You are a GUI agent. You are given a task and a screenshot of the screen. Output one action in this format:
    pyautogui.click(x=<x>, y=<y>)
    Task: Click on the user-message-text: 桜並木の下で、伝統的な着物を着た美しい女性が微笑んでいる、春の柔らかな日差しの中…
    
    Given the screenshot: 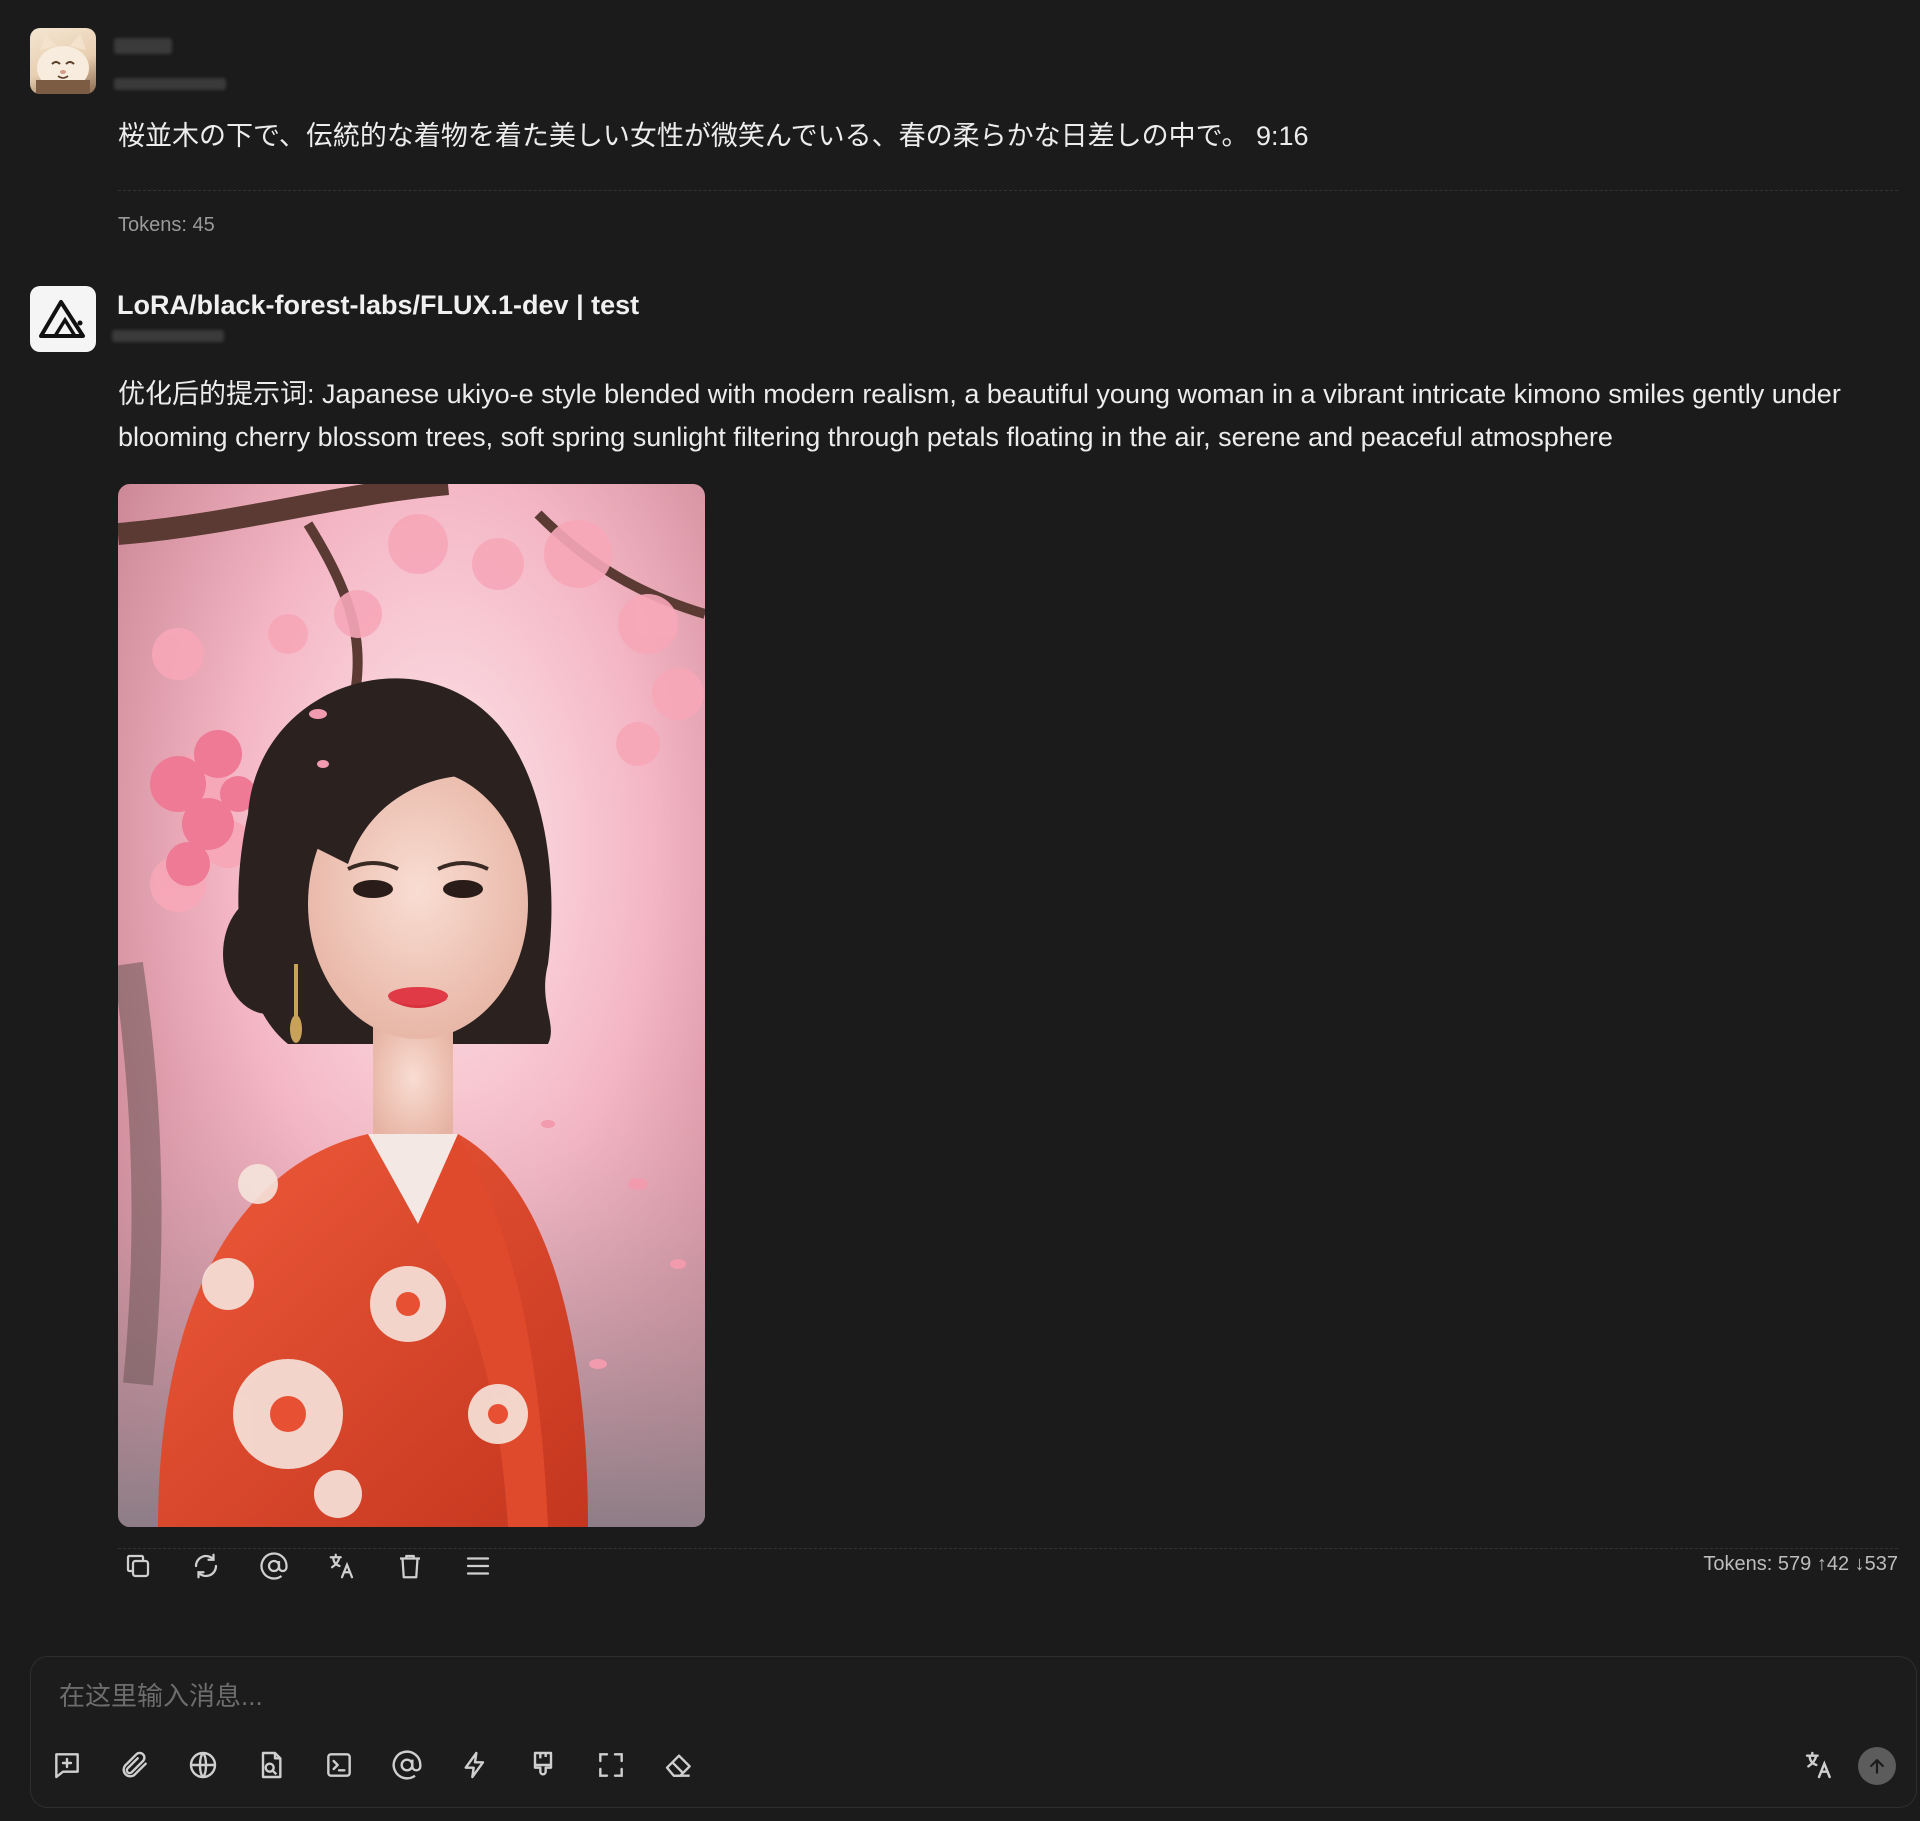 What is the action you would take?
    pyautogui.click(x=713, y=136)
    